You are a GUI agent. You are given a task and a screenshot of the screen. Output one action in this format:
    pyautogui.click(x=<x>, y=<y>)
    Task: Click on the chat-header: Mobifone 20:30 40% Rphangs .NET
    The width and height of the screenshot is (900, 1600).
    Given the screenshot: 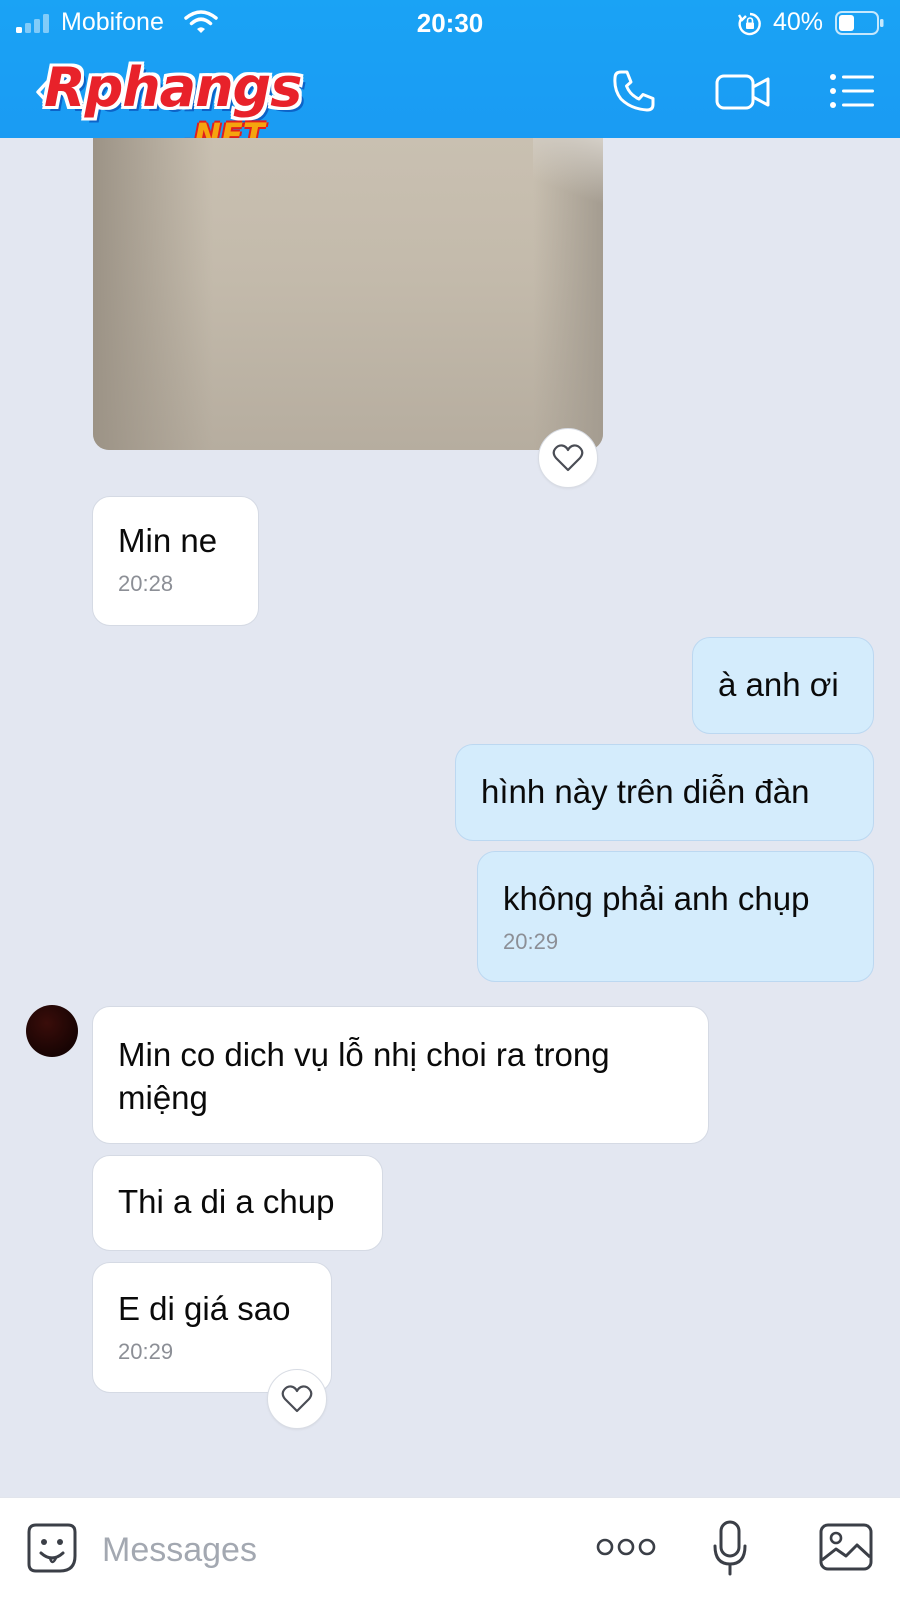 What is the action you would take?
    pyautogui.click(x=450, y=77)
    